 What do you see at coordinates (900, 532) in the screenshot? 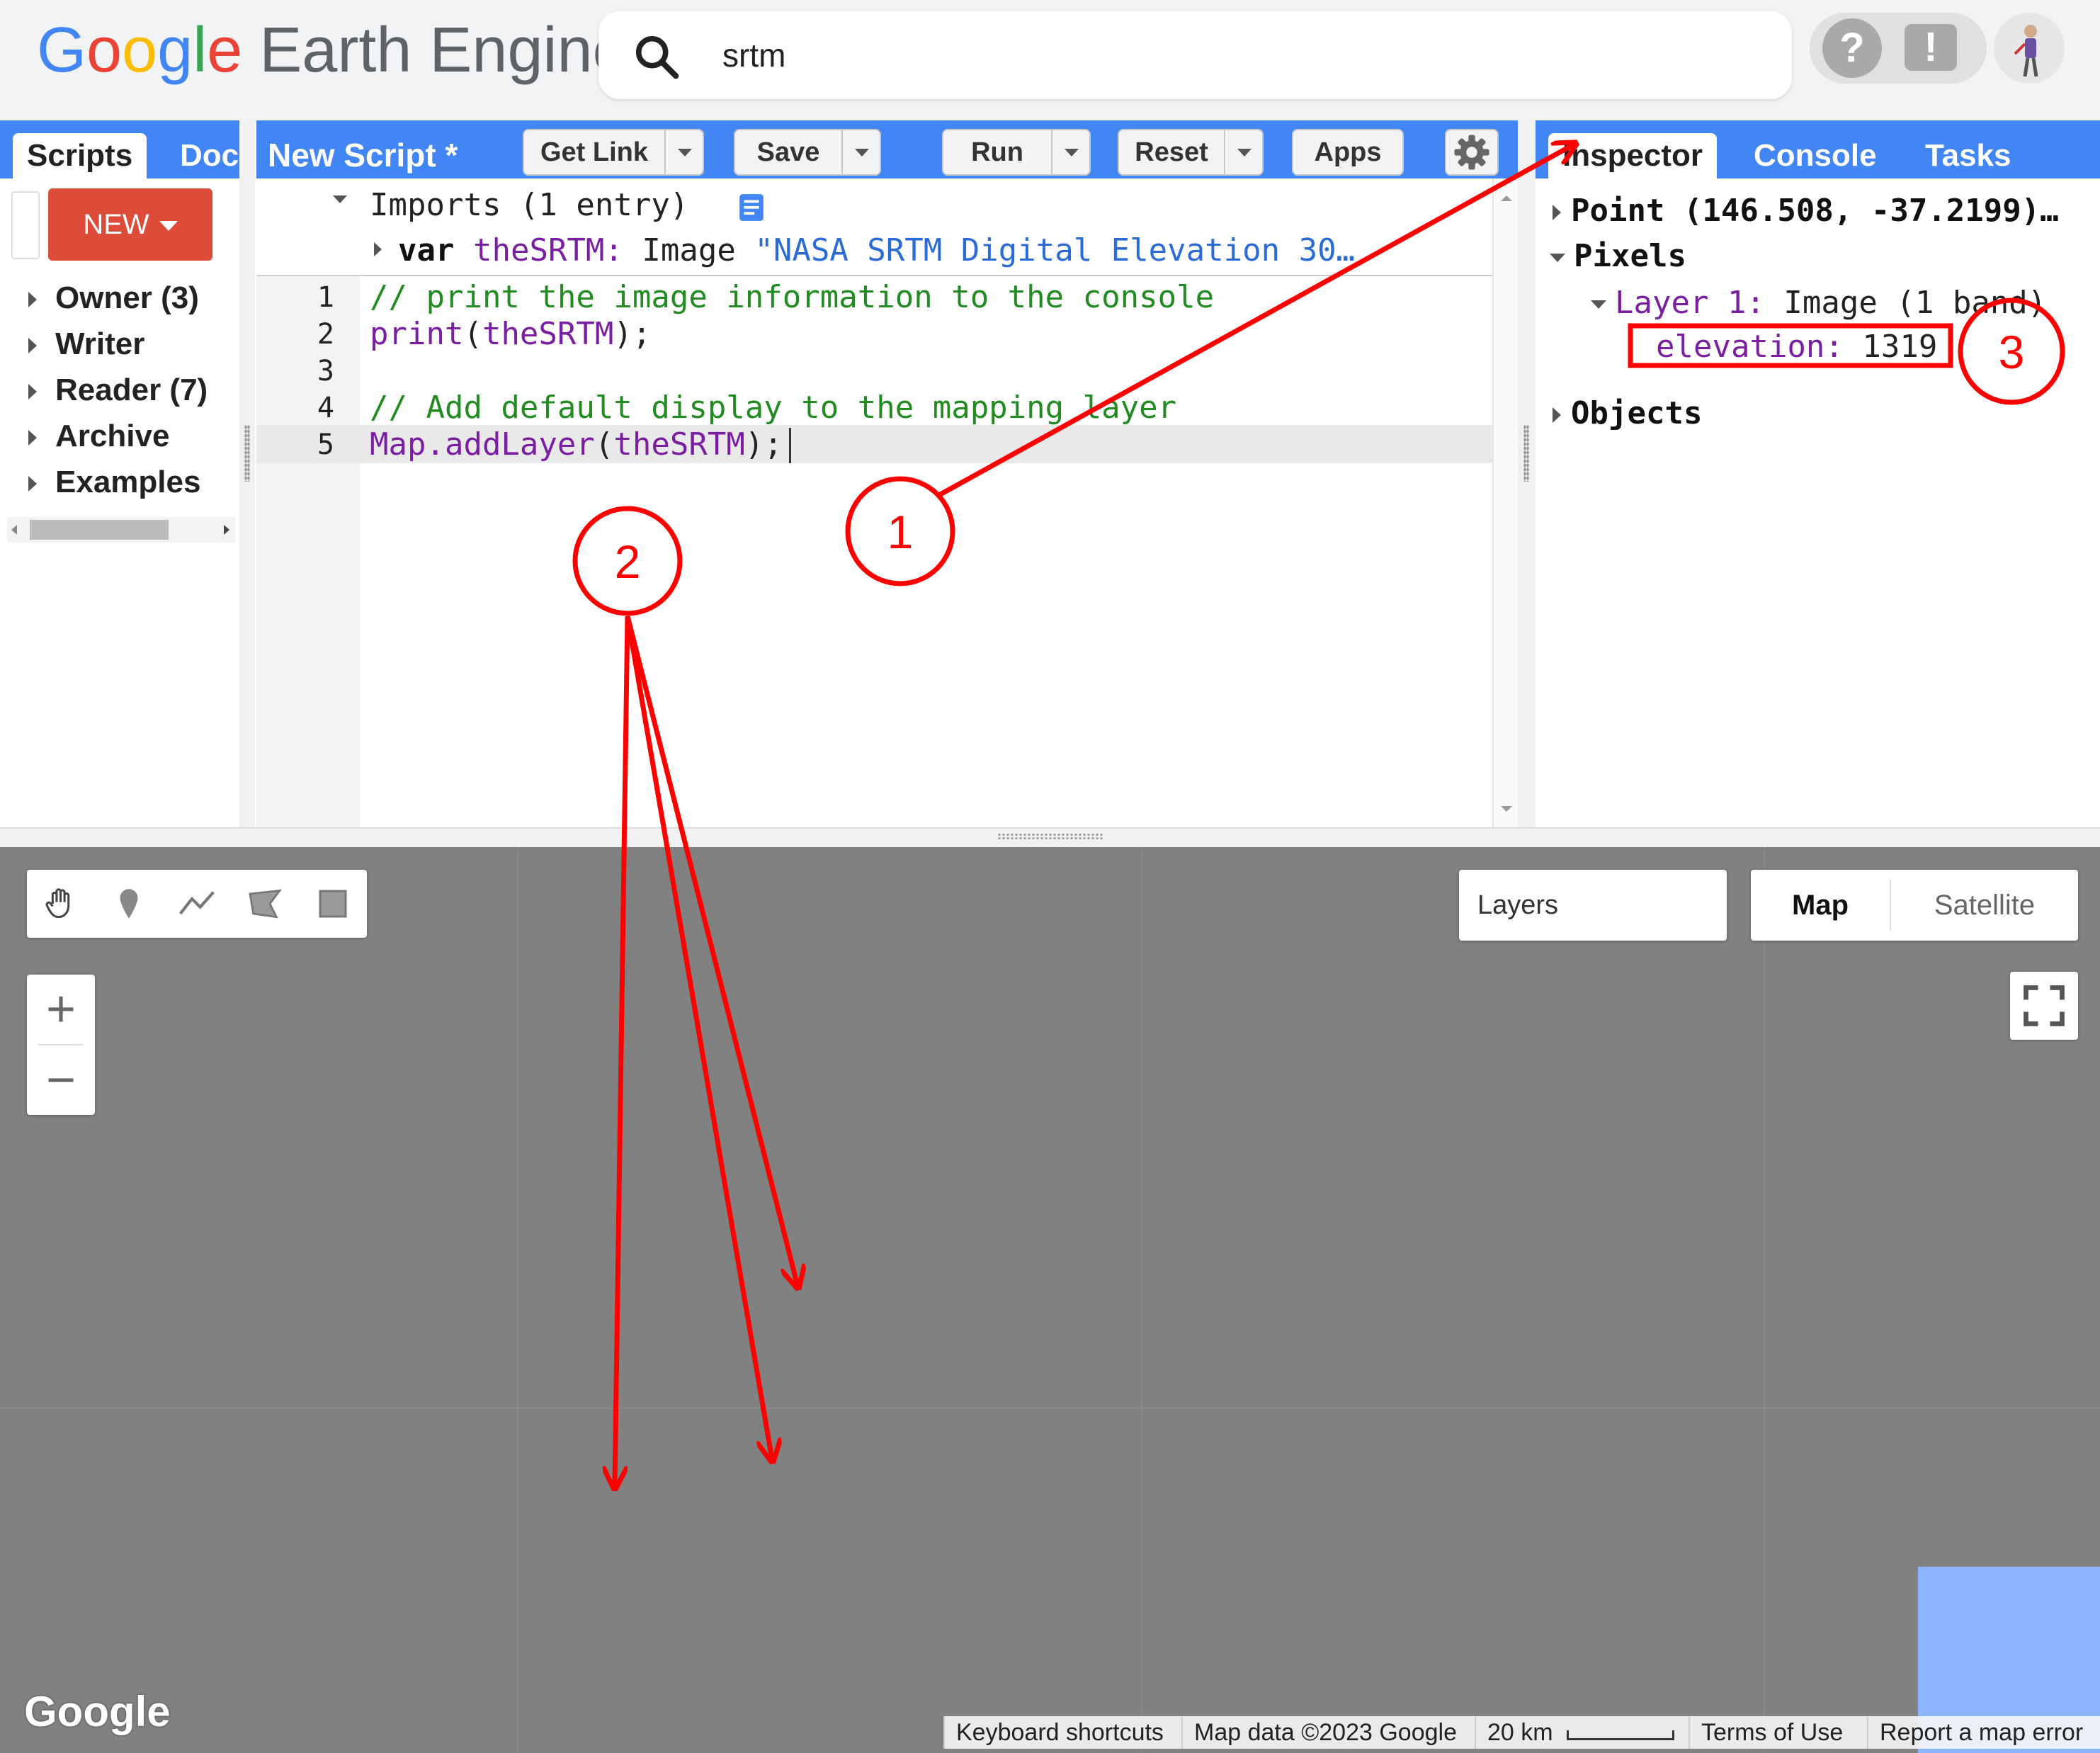
I see `annotation-label-1: 1` at bounding box center [900, 532].